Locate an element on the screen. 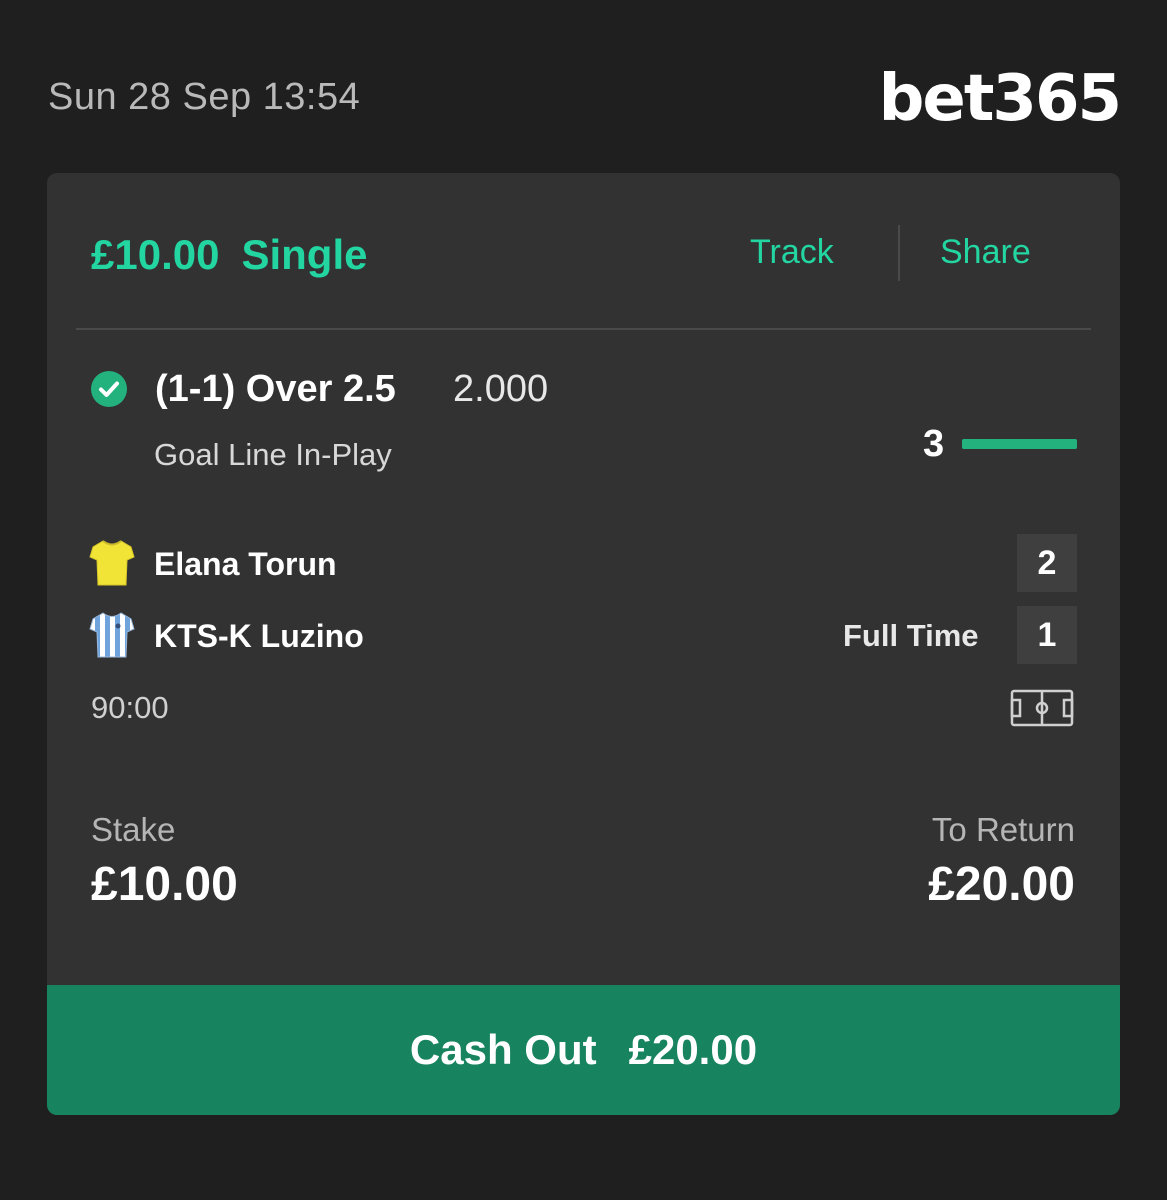 This screenshot has height=1200, width=1167. cash-out-amount: £20.00 is located at coordinates (693, 1049).